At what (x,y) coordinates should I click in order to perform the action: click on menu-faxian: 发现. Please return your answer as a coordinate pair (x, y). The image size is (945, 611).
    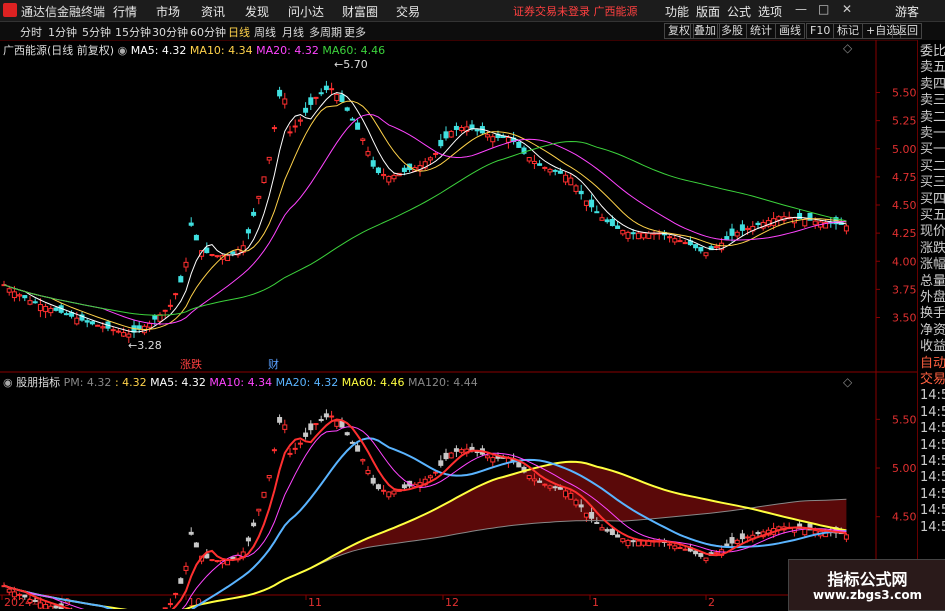
    Looking at the image, I should click on (257, 11).